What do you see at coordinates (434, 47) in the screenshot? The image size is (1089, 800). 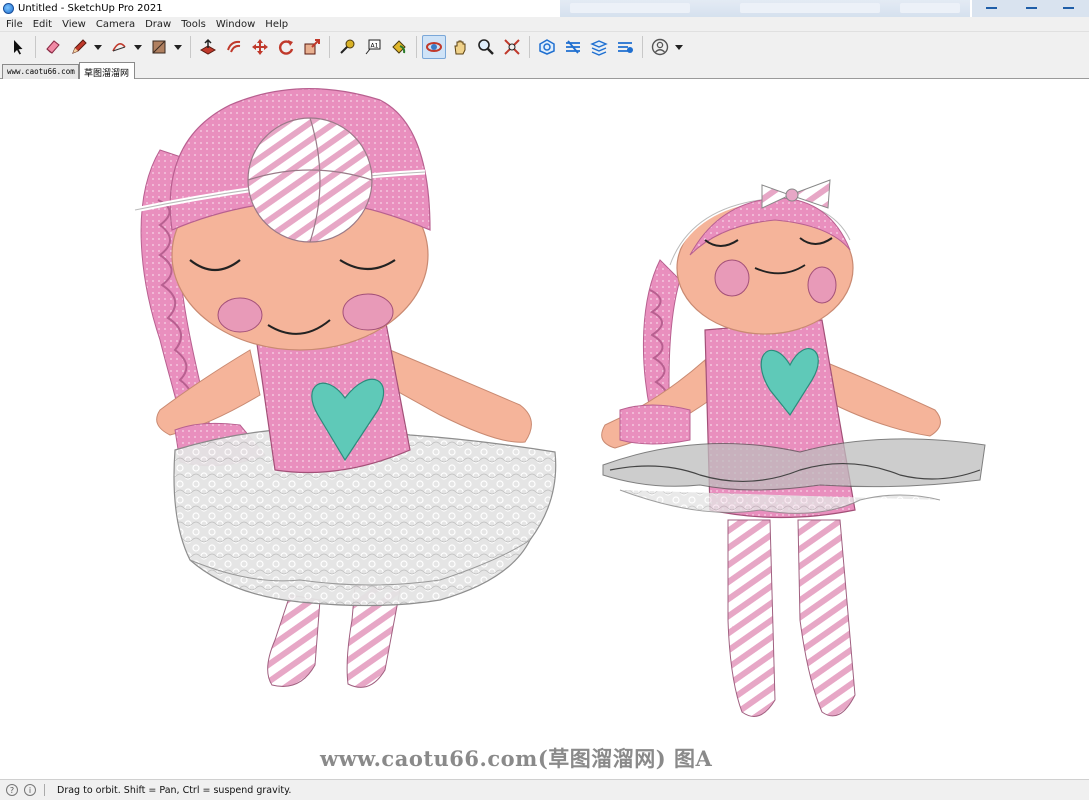 I see `orbit-icon` at bounding box center [434, 47].